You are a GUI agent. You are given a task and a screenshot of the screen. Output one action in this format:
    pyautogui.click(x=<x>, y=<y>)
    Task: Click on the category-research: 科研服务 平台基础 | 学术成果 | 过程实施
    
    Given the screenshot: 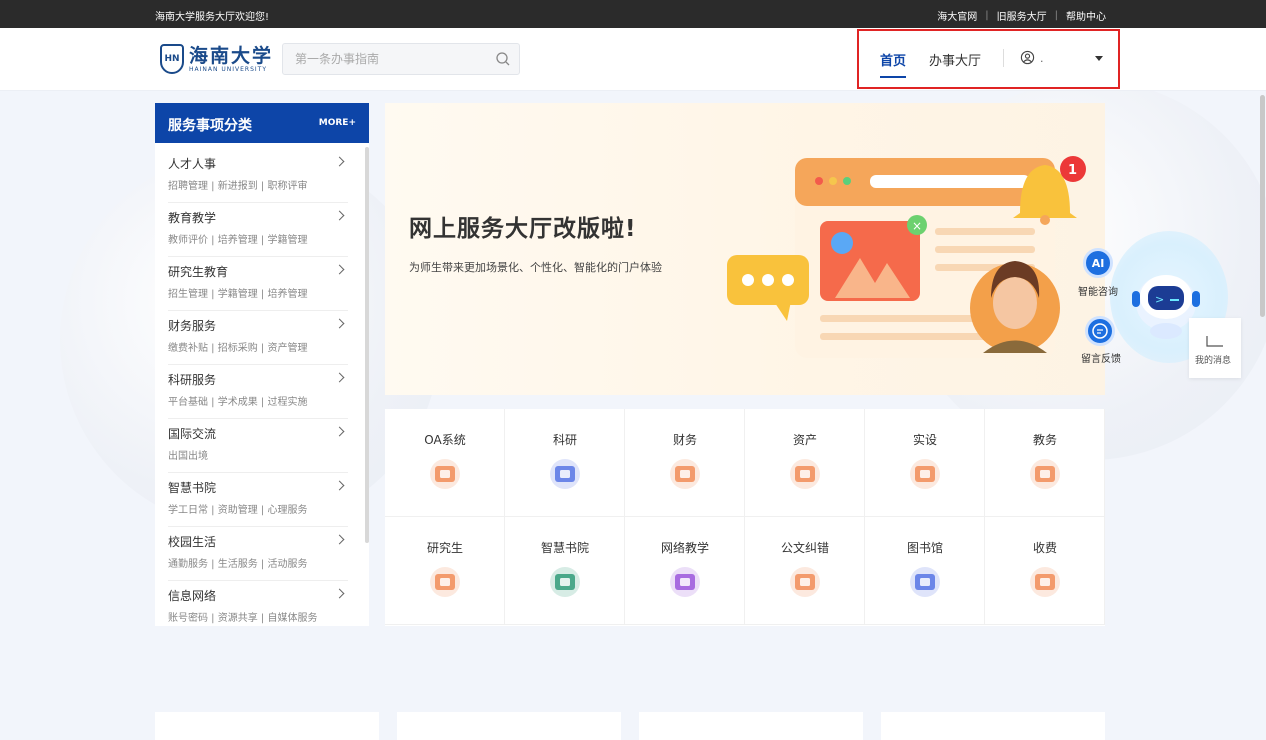 What is the action you would take?
    pyautogui.click(x=260, y=392)
    